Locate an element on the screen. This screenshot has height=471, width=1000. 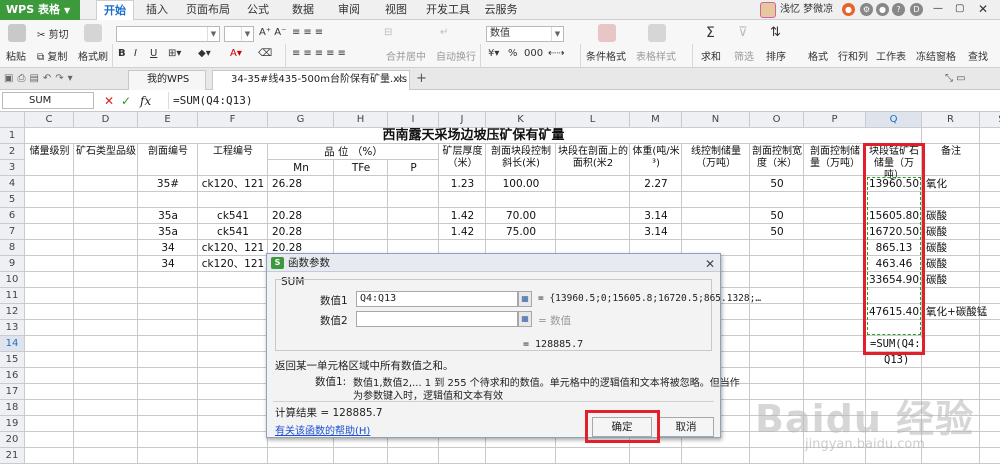
format-painter-label: 格式刷 is located at coordinates (93, 55).